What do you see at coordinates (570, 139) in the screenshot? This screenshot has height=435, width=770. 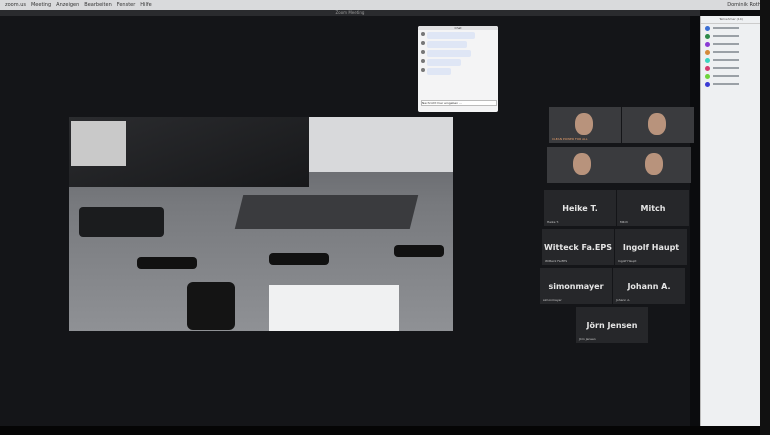 I see `video-banner: CLEAN POWER FOR ALL` at bounding box center [570, 139].